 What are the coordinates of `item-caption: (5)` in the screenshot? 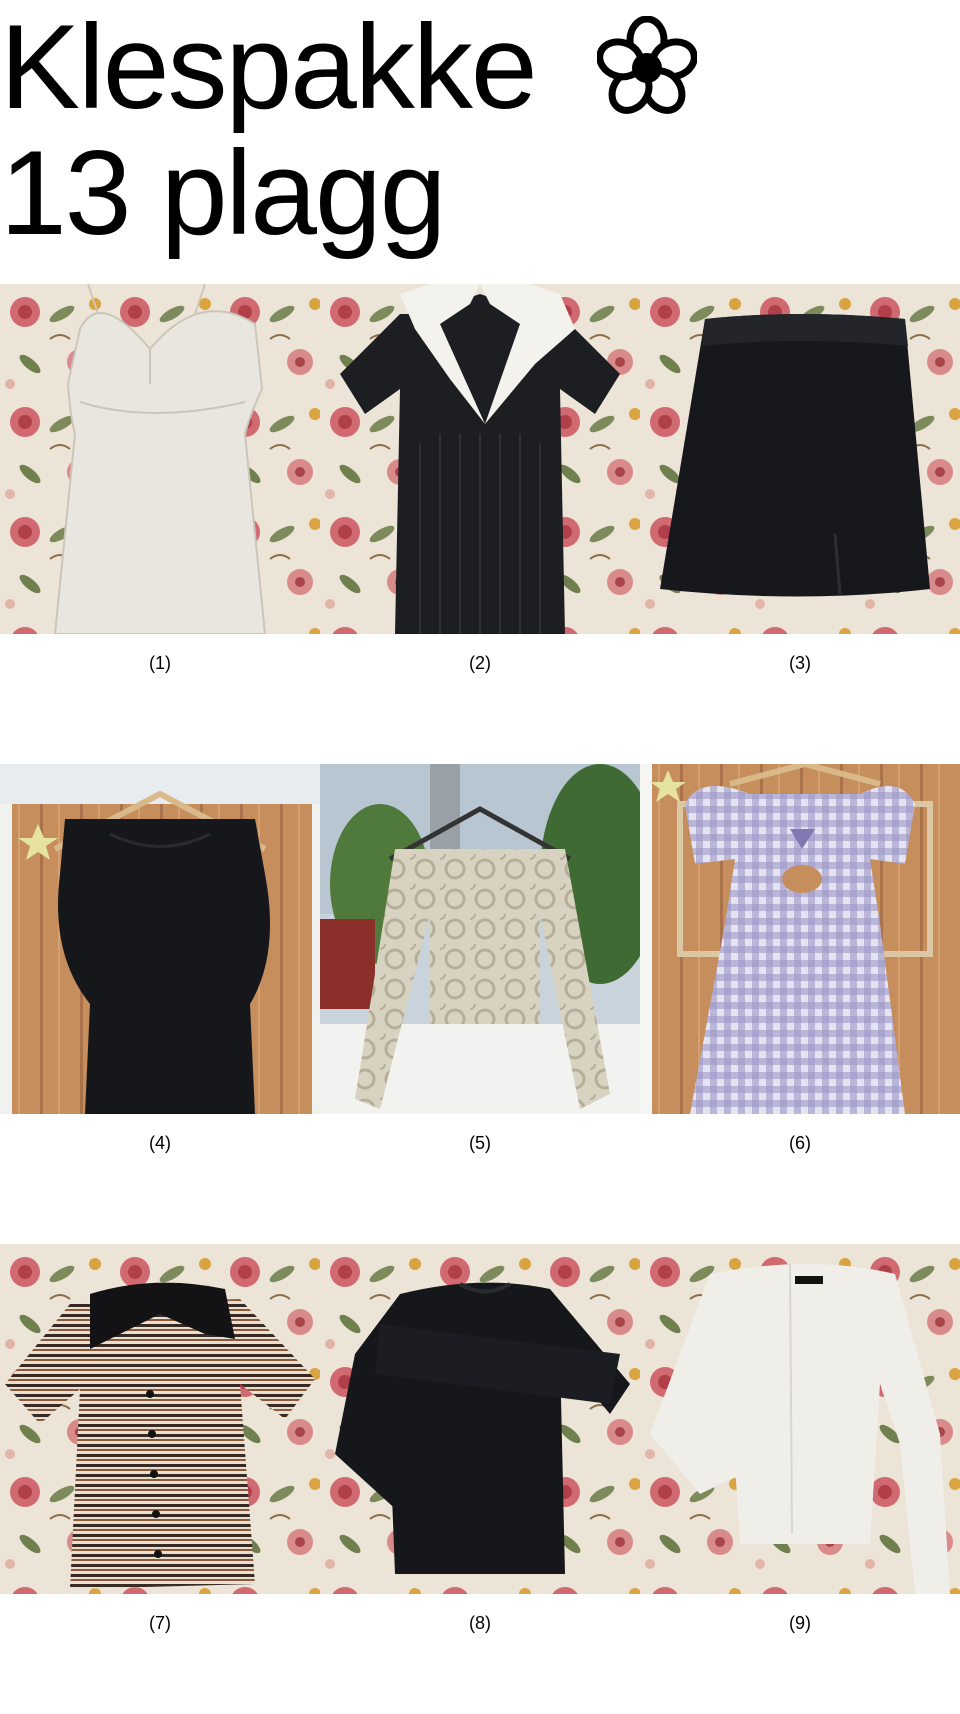 It's located at (480, 1143).